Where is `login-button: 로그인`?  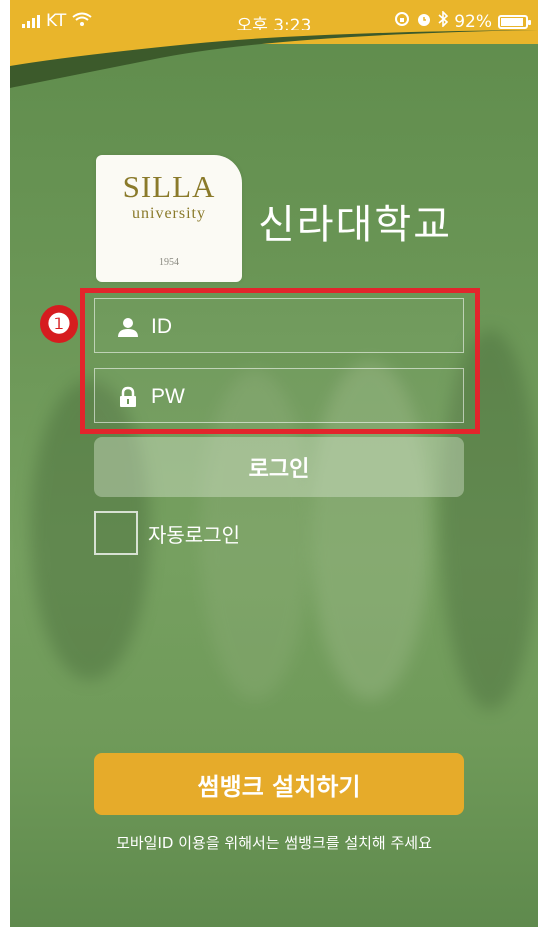
login-button: 로그인 is located at coordinates (279, 467).